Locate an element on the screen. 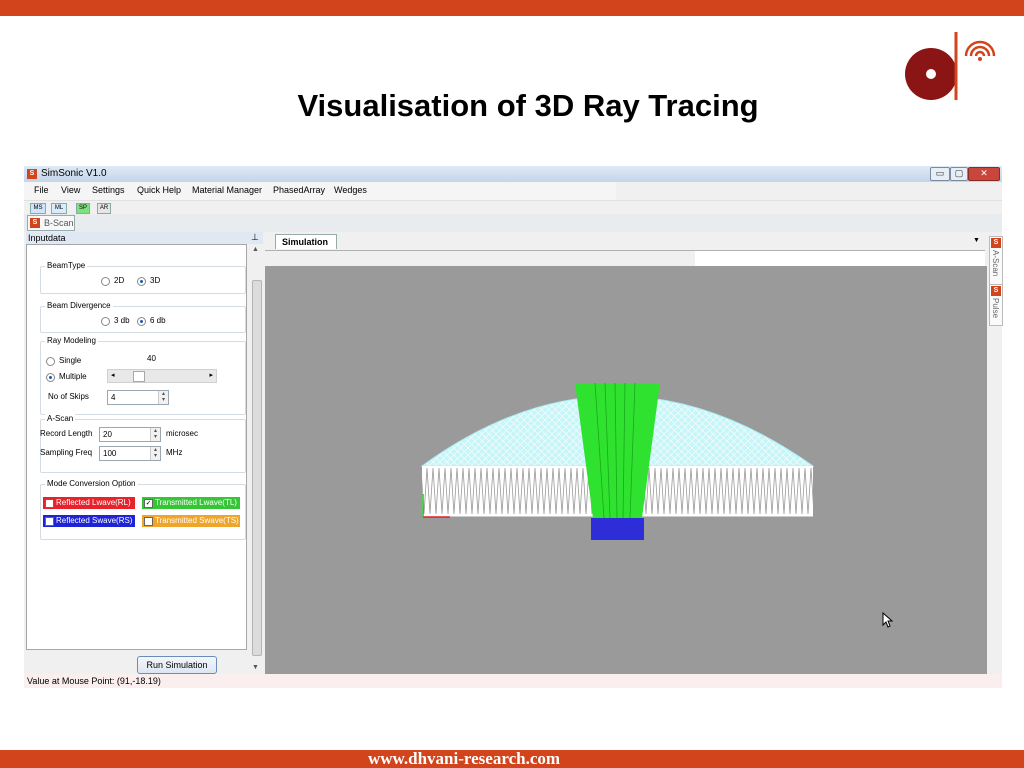  simulation-tab-bar: Simulation ▼ is located at coordinates (625, 241).